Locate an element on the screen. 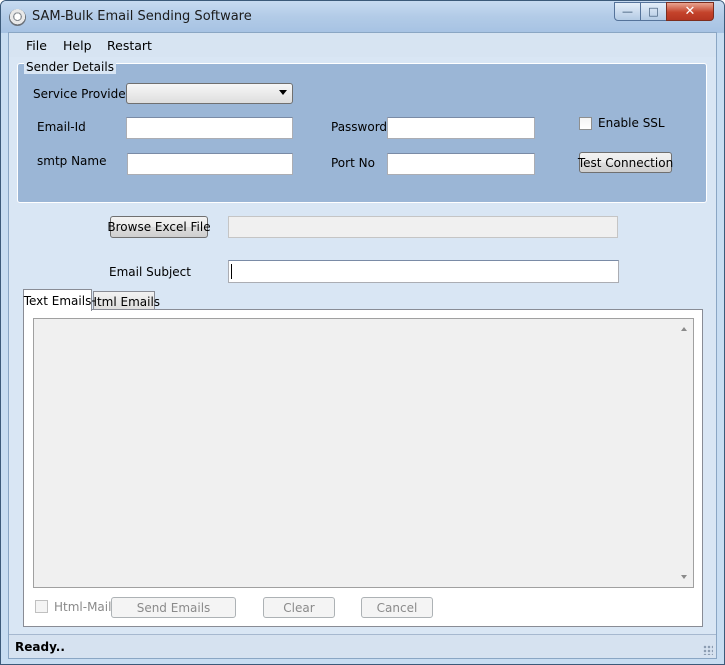 The width and height of the screenshot is (725, 665). close-icon: ✕ is located at coordinates (690, 11).